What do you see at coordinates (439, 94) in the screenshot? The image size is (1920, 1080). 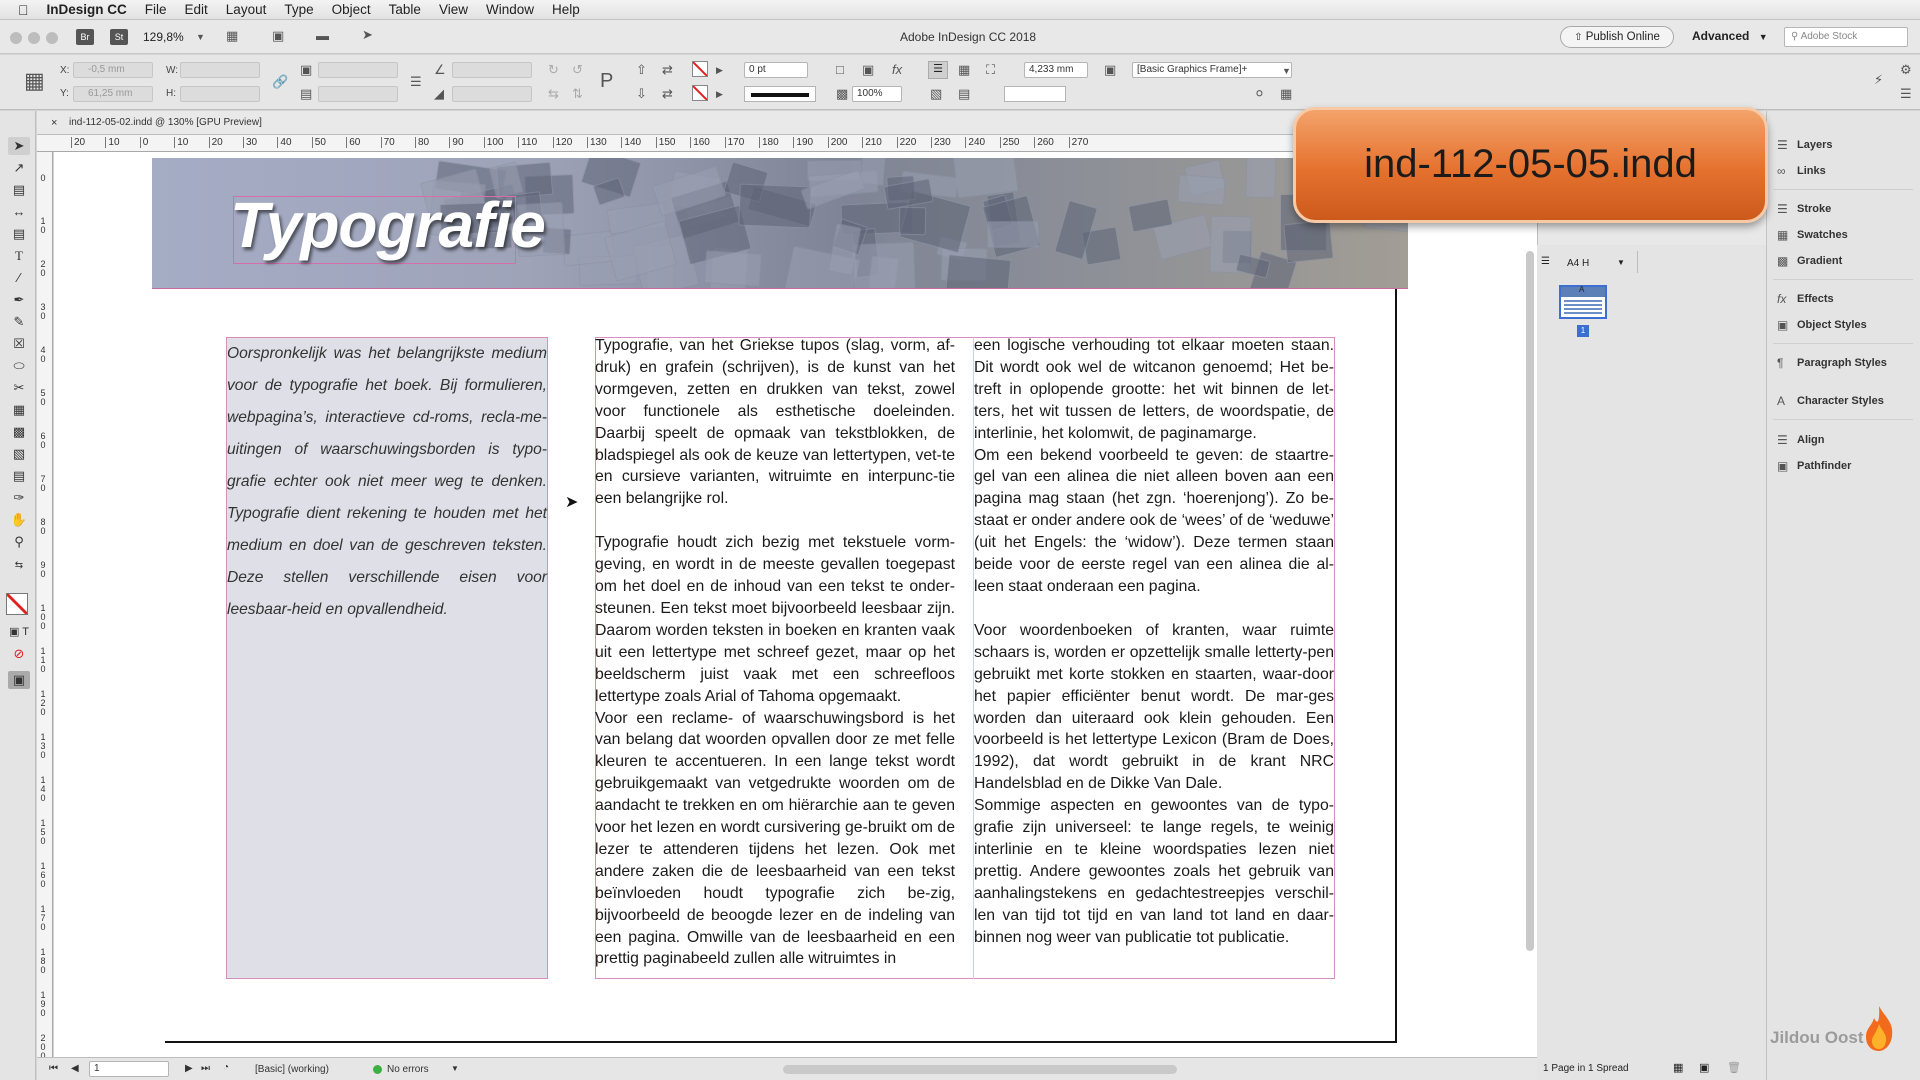 I see `shear-icon: ◢` at bounding box center [439, 94].